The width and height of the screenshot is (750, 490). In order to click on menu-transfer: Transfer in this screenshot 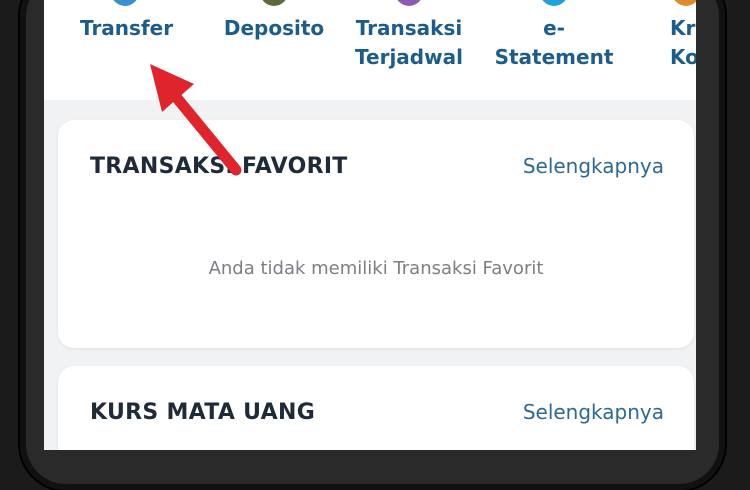, I will do `click(126, 20)`.